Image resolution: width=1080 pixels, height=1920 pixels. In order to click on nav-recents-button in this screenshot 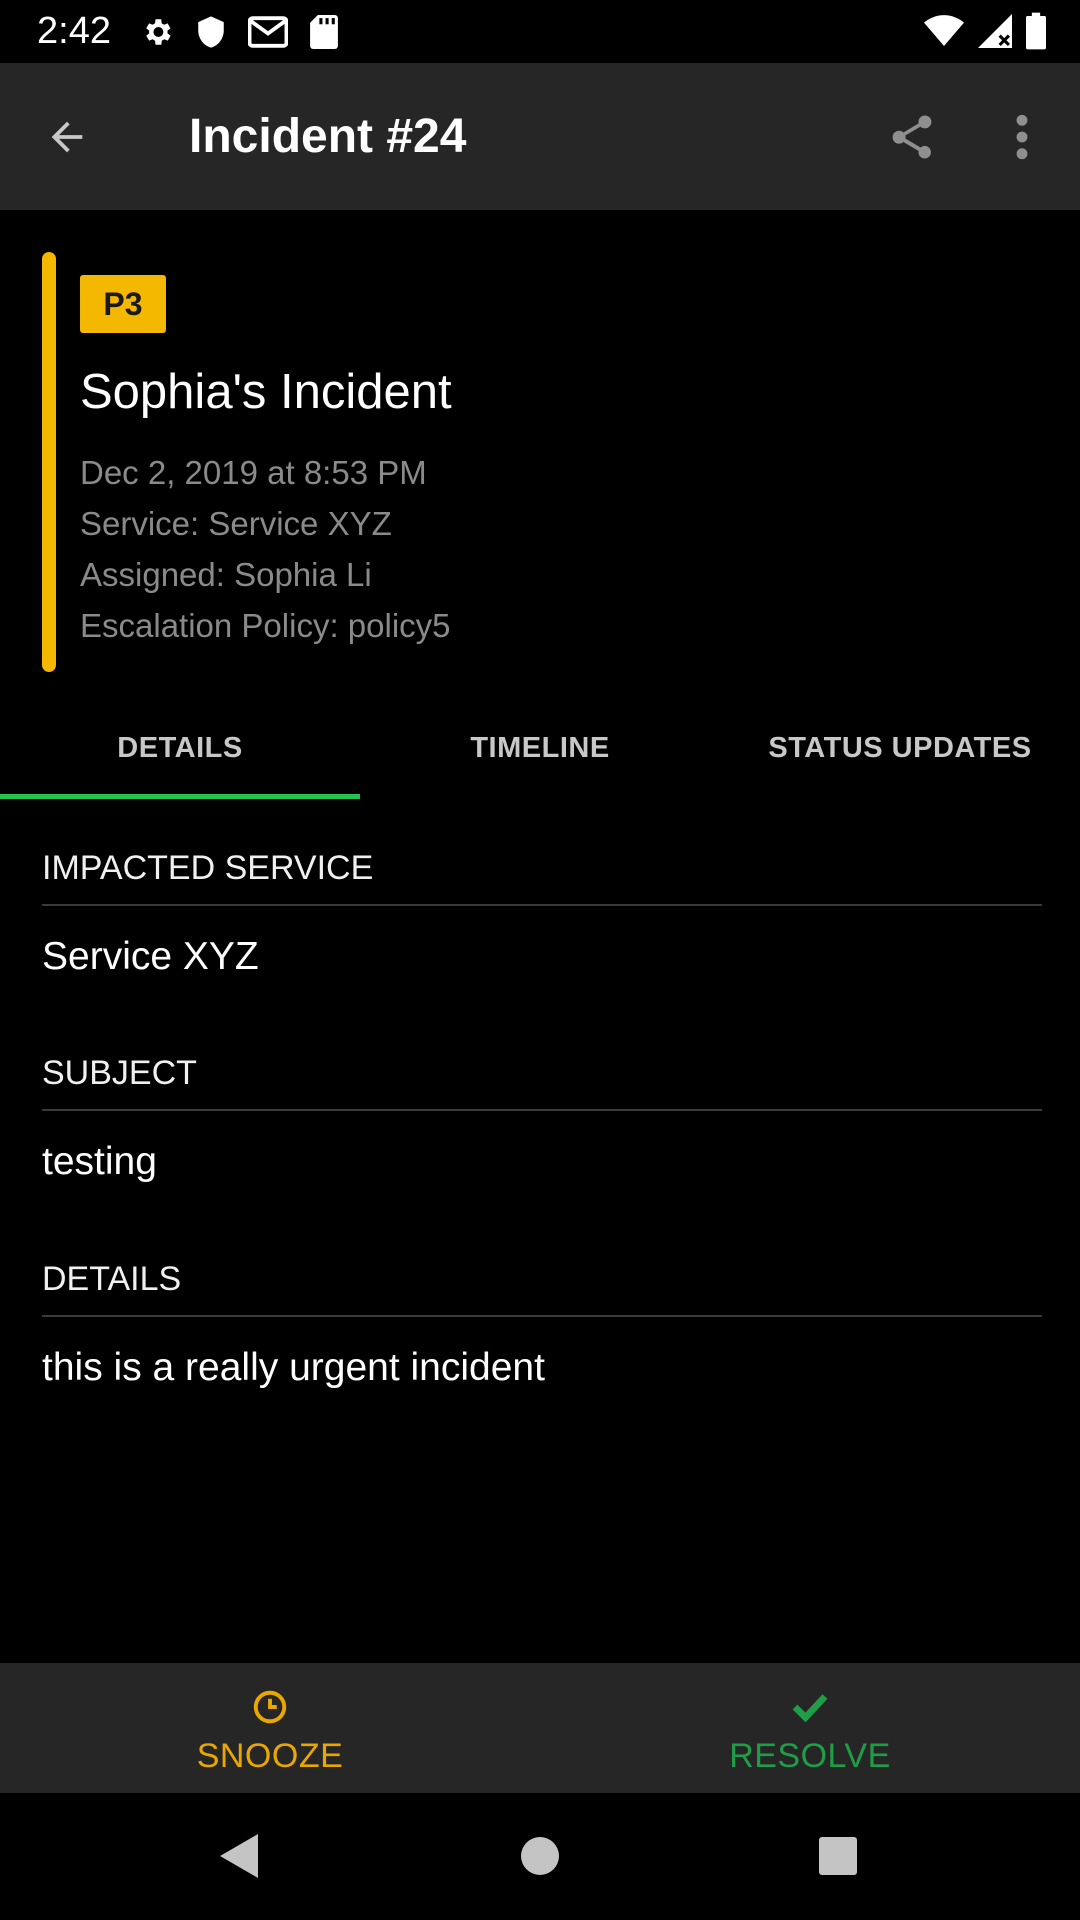, I will do `click(838, 1856)`.